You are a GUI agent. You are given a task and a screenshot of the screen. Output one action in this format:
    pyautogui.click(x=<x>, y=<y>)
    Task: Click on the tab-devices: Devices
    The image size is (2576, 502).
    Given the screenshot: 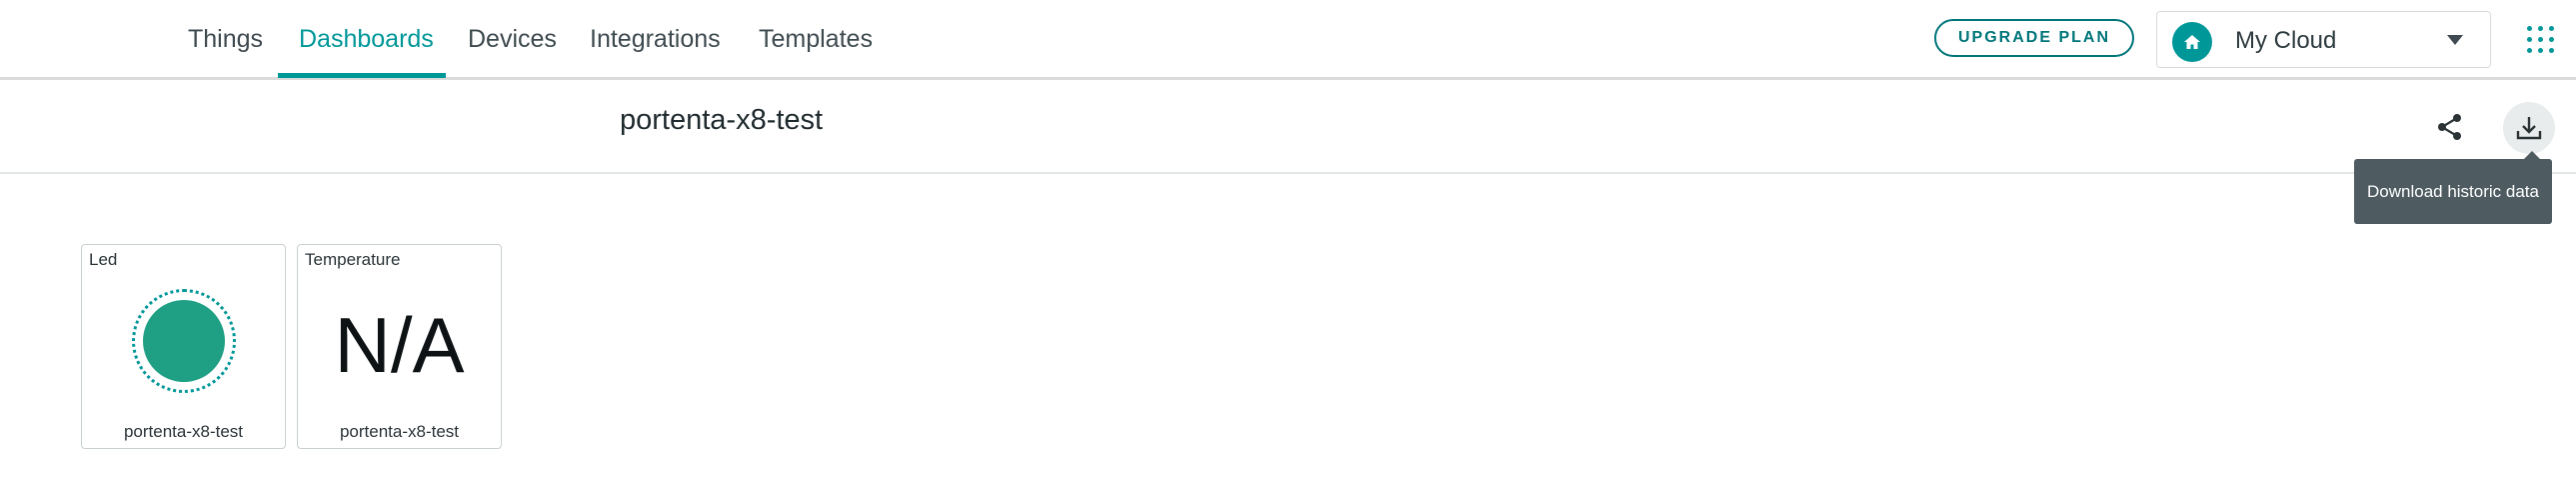 What is the action you would take?
    pyautogui.click(x=512, y=39)
    